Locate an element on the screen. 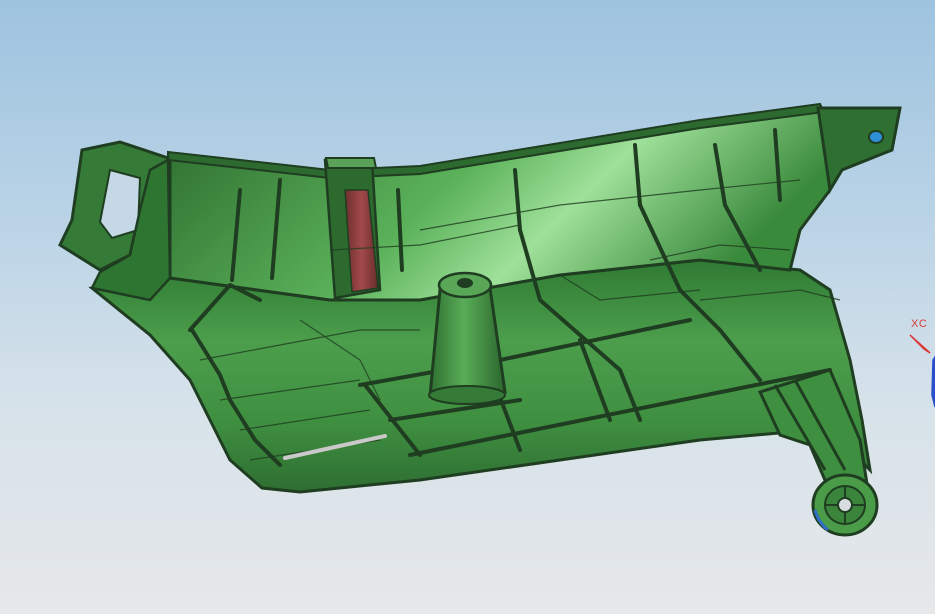 The width and height of the screenshot is (935, 614). x-axis-arrow-icon is located at coordinates (920, 344).